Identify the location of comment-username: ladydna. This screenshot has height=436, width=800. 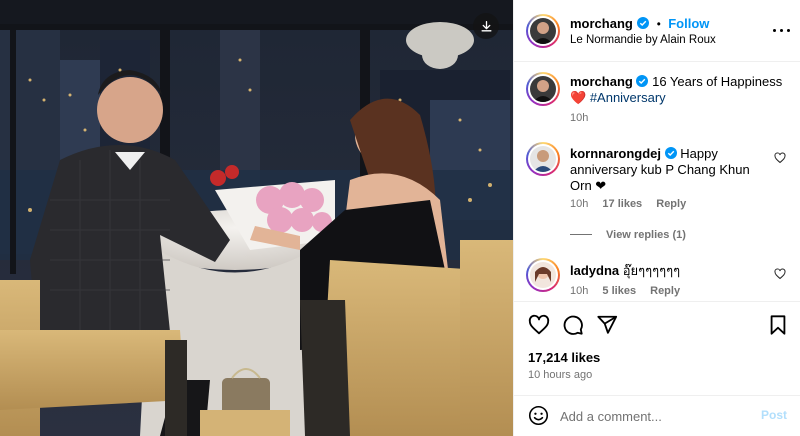
(594, 270).